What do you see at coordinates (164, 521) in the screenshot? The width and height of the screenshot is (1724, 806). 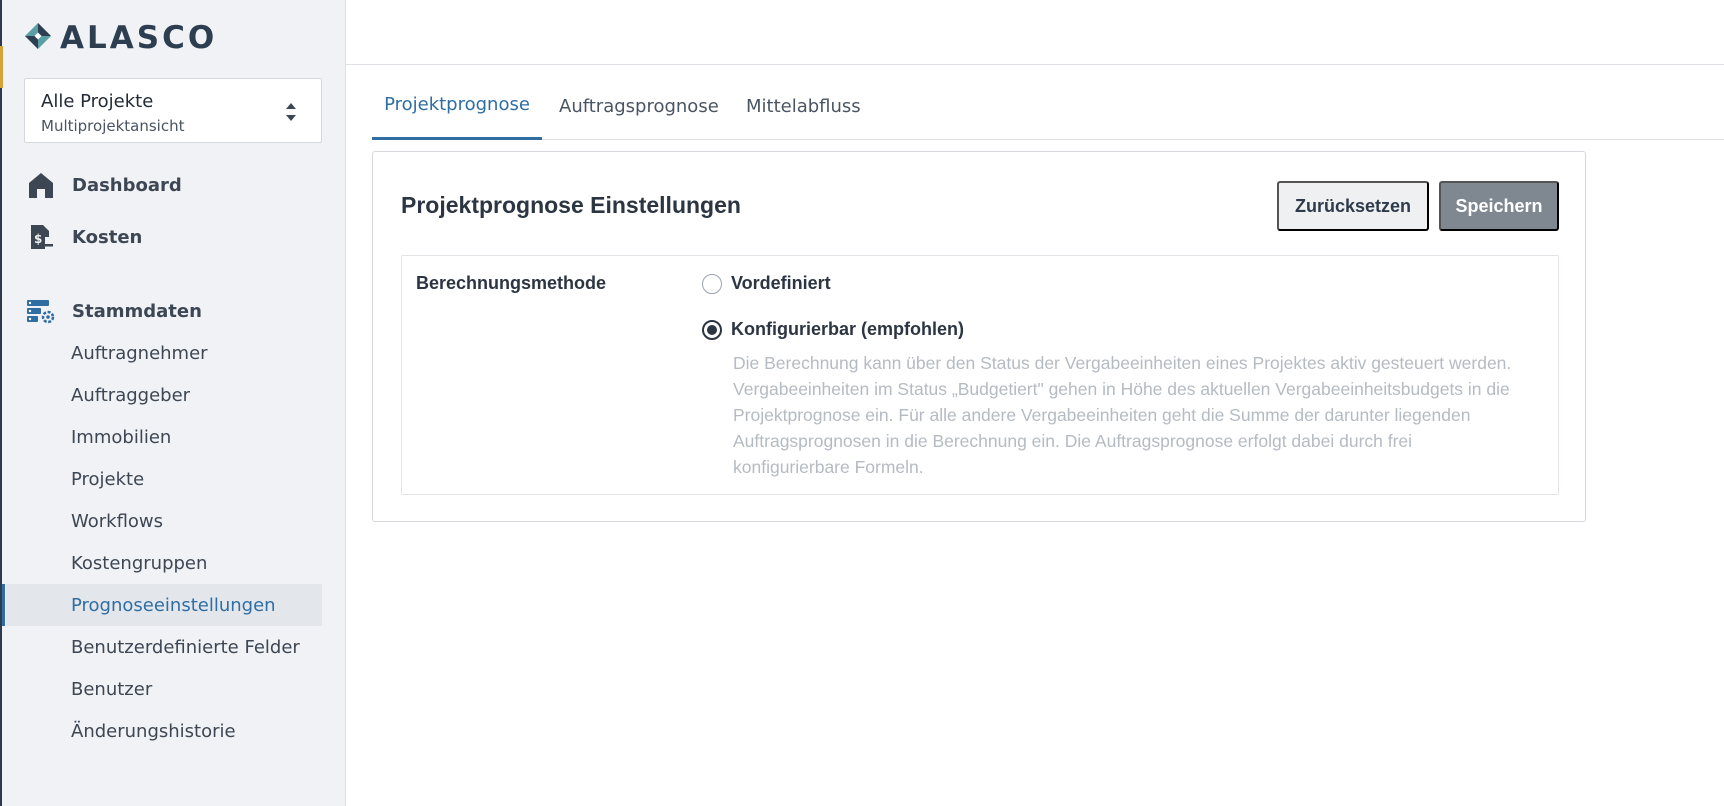 I see `sidebar-item-workflows: Workflows` at bounding box center [164, 521].